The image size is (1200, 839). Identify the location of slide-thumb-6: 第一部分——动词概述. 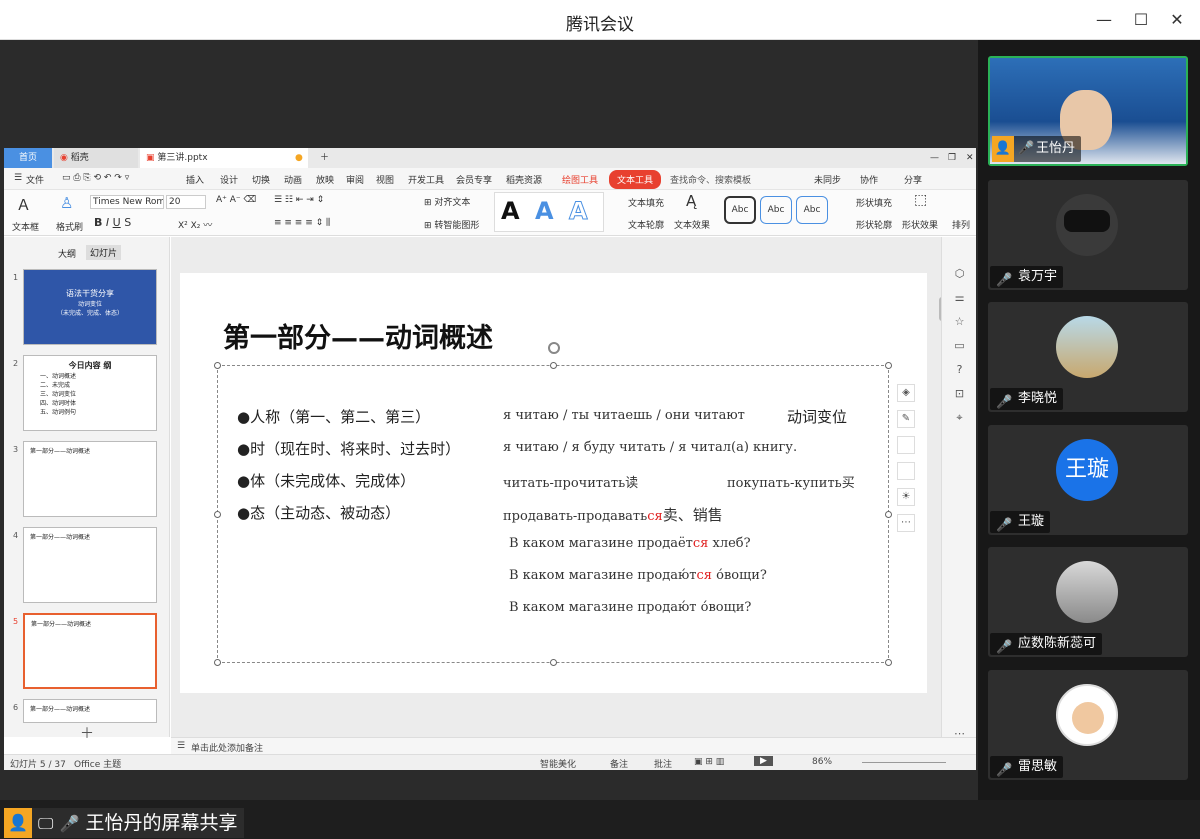
(90, 711).